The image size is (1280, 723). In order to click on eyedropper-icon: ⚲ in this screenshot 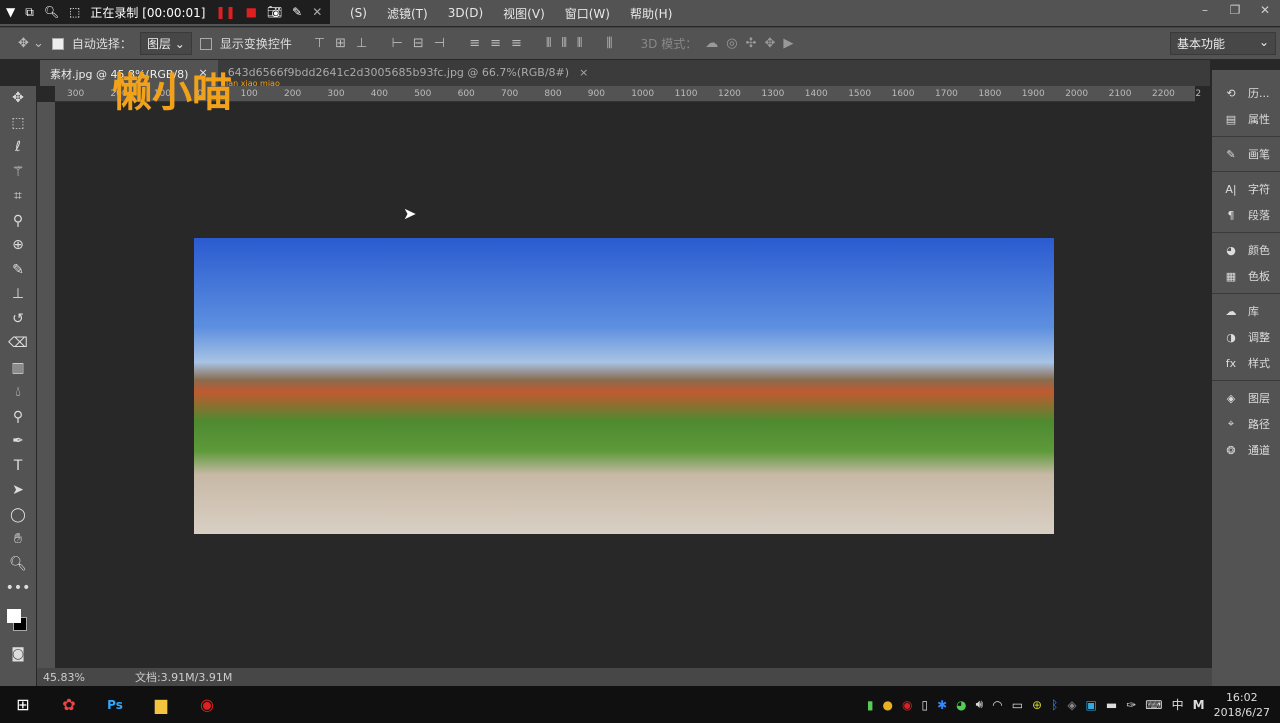, I will do `click(18, 223)`.